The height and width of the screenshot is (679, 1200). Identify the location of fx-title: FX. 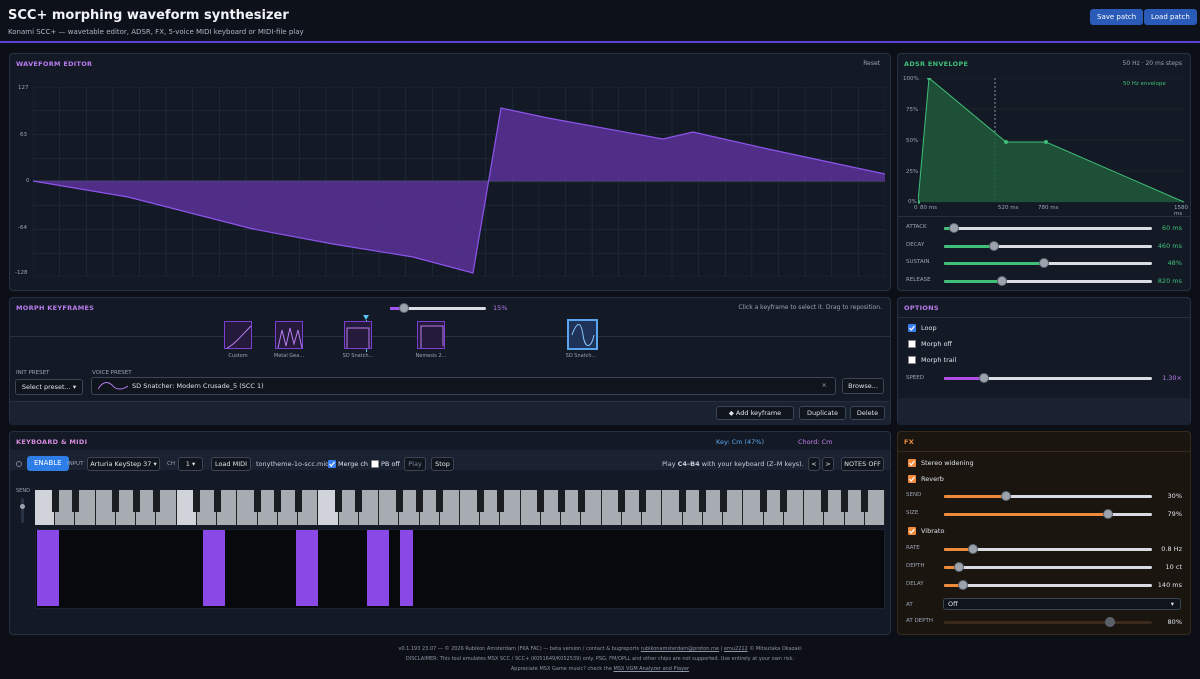
(909, 442).